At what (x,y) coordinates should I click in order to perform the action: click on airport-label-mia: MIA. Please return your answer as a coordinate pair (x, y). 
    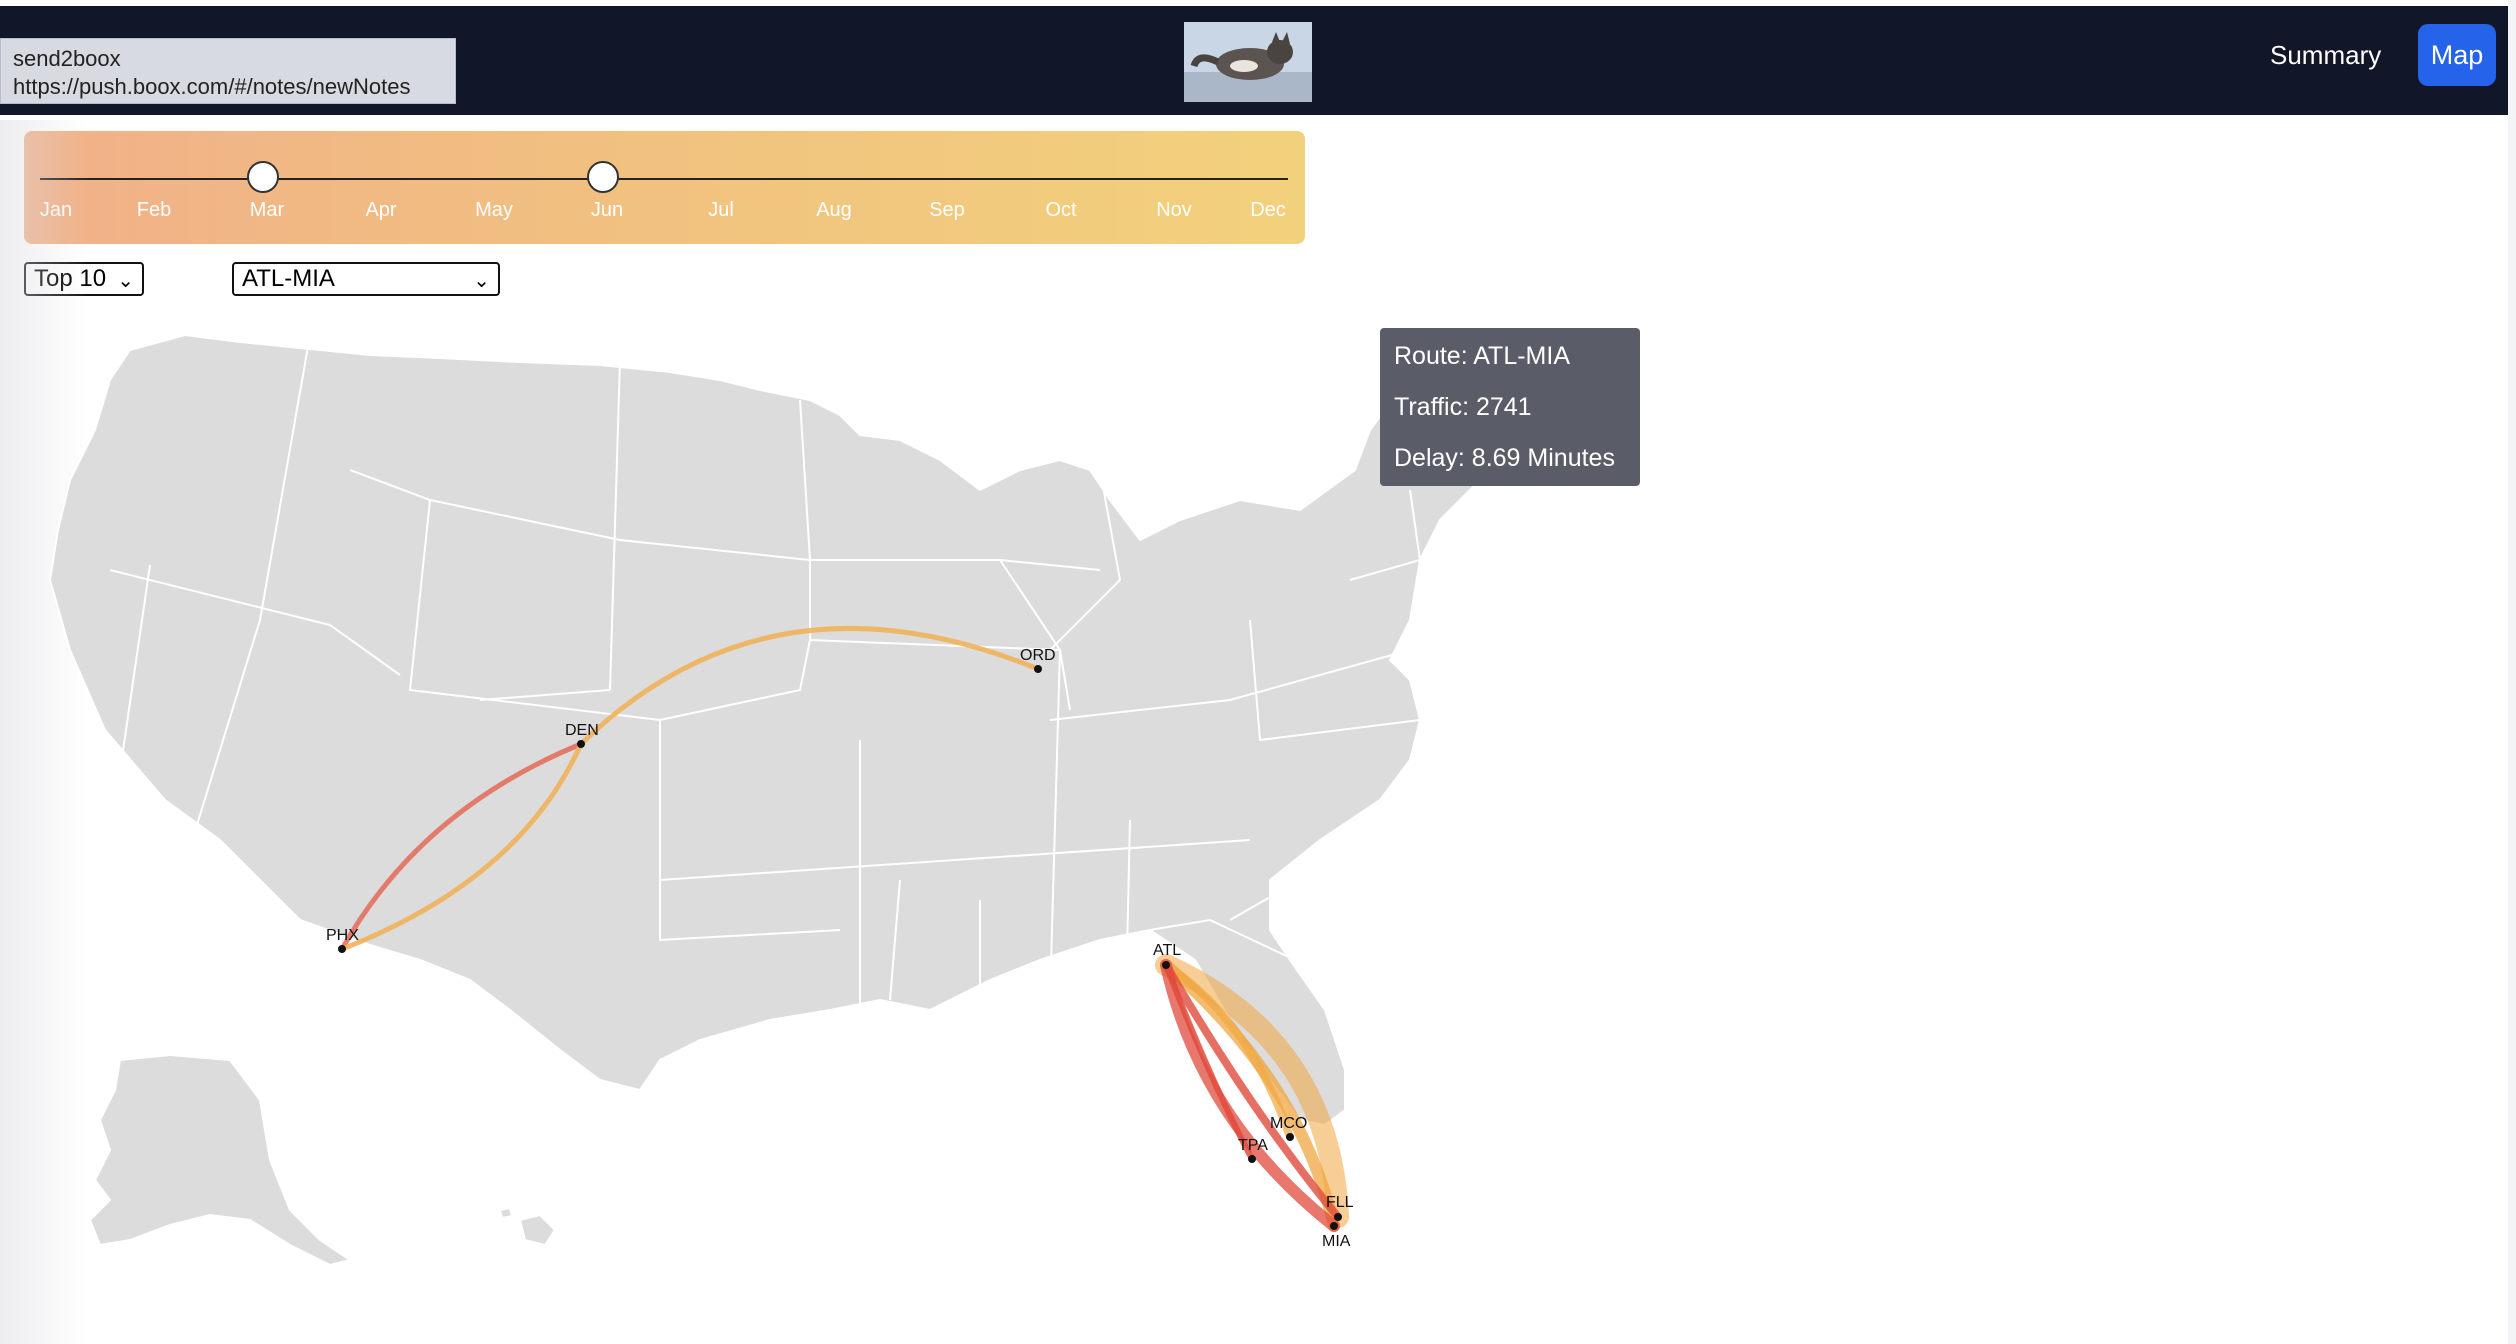
    Looking at the image, I should click on (1336, 1241).